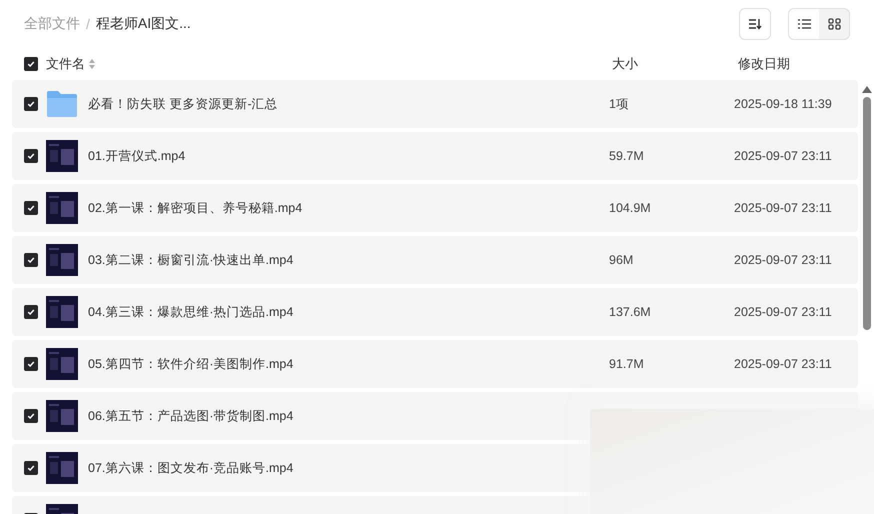  I want to click on list-view-button, so click(804, 24).